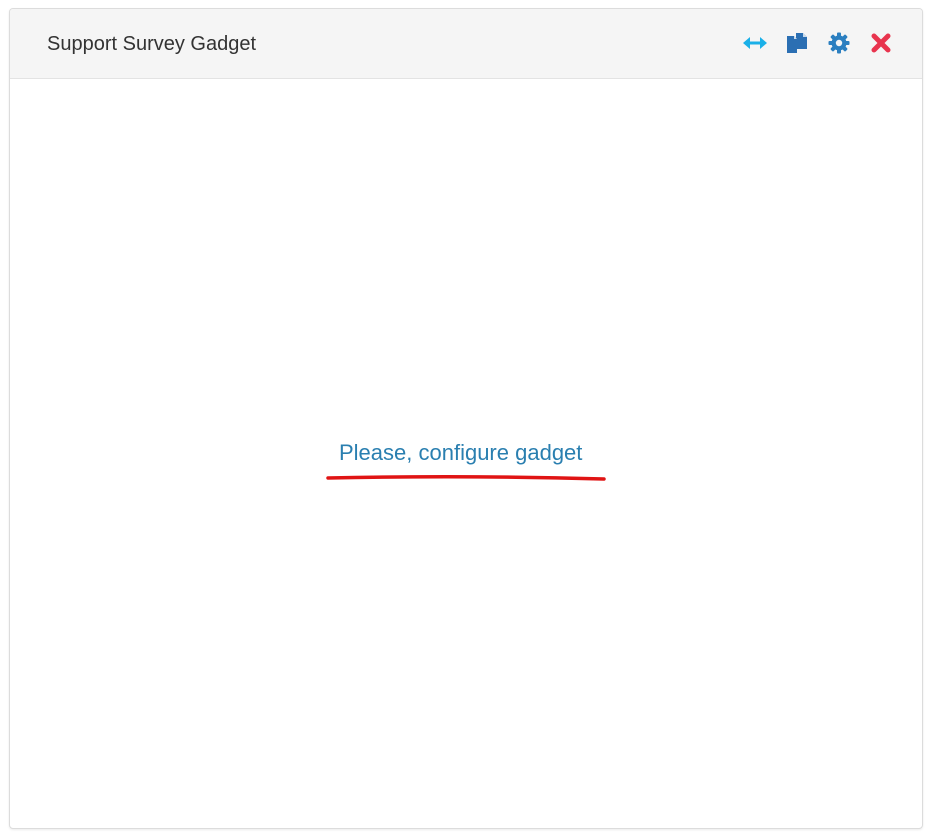 This screenshot has width=936, height=838. I want to click on gadget-toolbar, so click(810, 43).